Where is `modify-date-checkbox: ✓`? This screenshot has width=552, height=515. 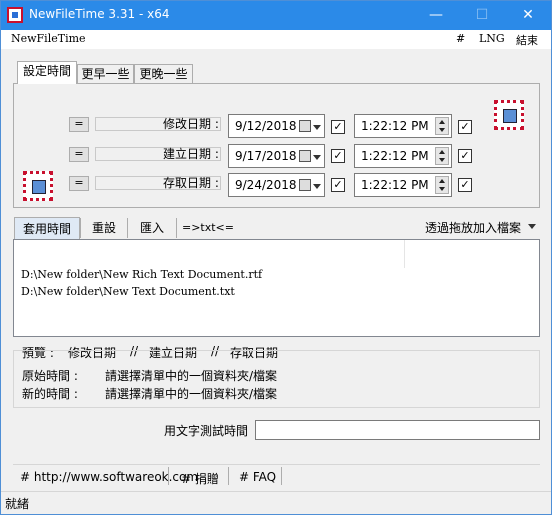
modify-date-checkbox: ✓ is located at coordinates (338, 127).